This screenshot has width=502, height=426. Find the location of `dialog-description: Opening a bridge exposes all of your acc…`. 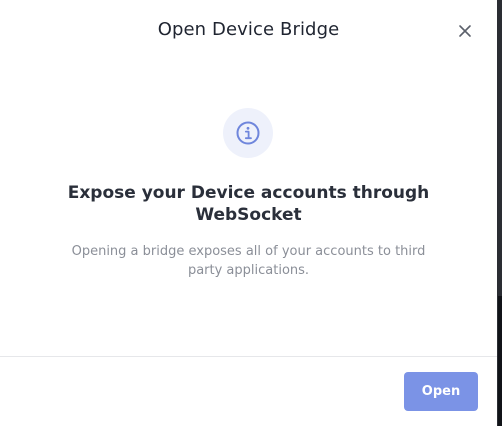

dialog-description: Opening a bridge exposes all of your acc… is located at coordinates (248, 261).